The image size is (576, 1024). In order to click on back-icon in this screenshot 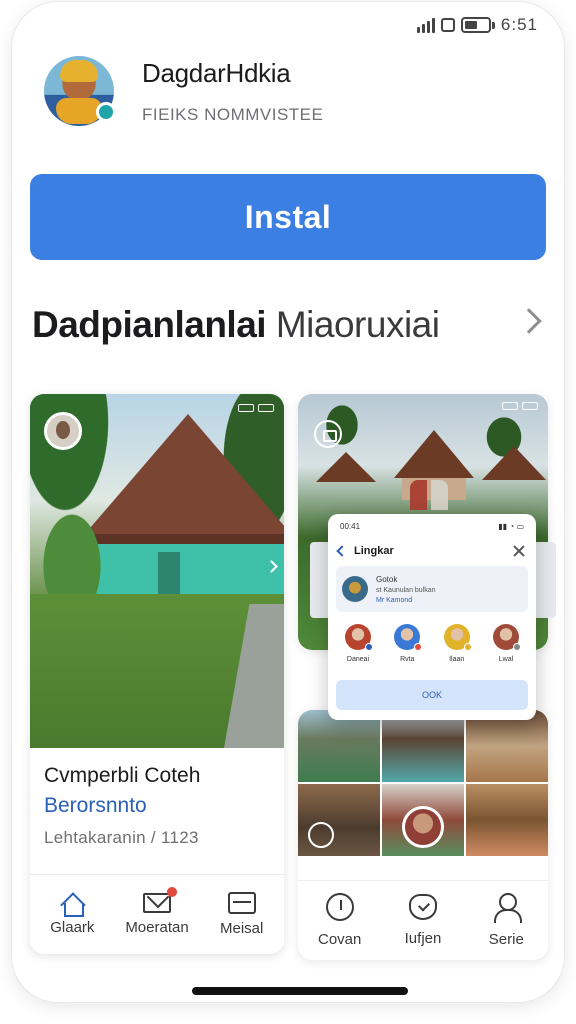, I will do `click(342, 551)`.